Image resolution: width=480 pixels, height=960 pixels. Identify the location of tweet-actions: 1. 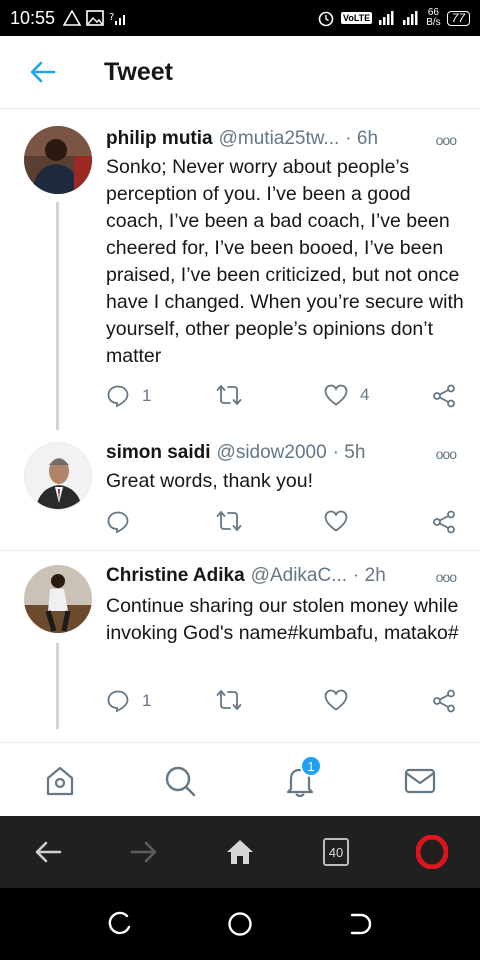
(285, 704).